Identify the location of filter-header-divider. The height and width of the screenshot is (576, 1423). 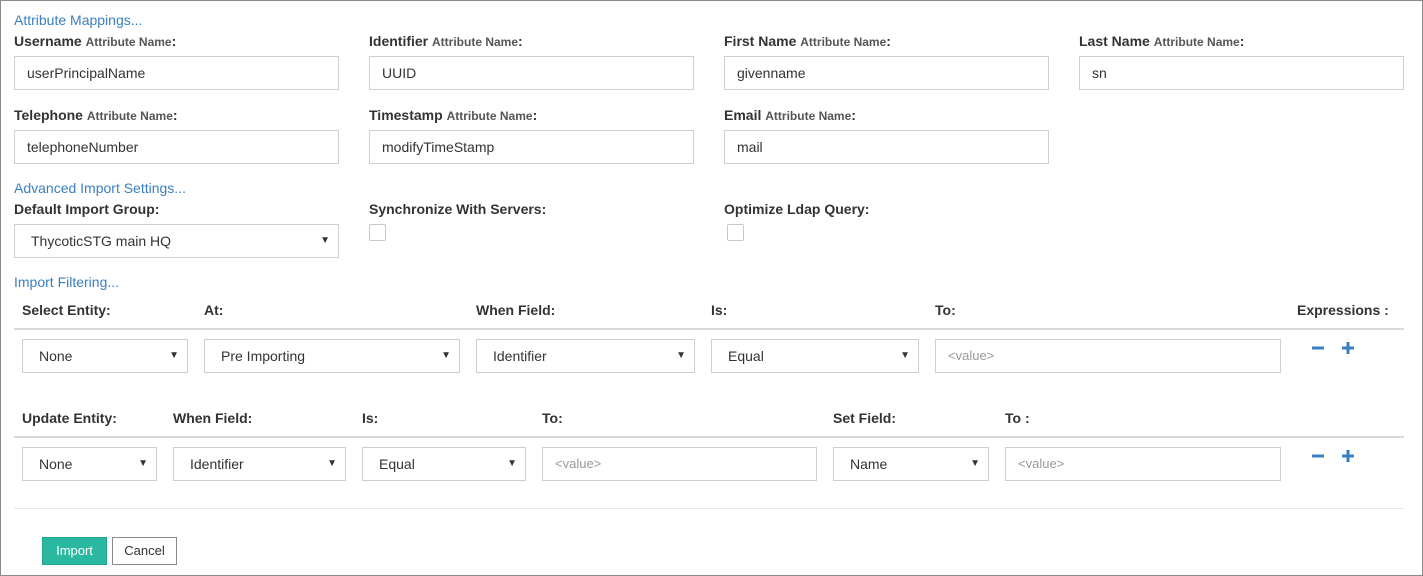
(709, 329).